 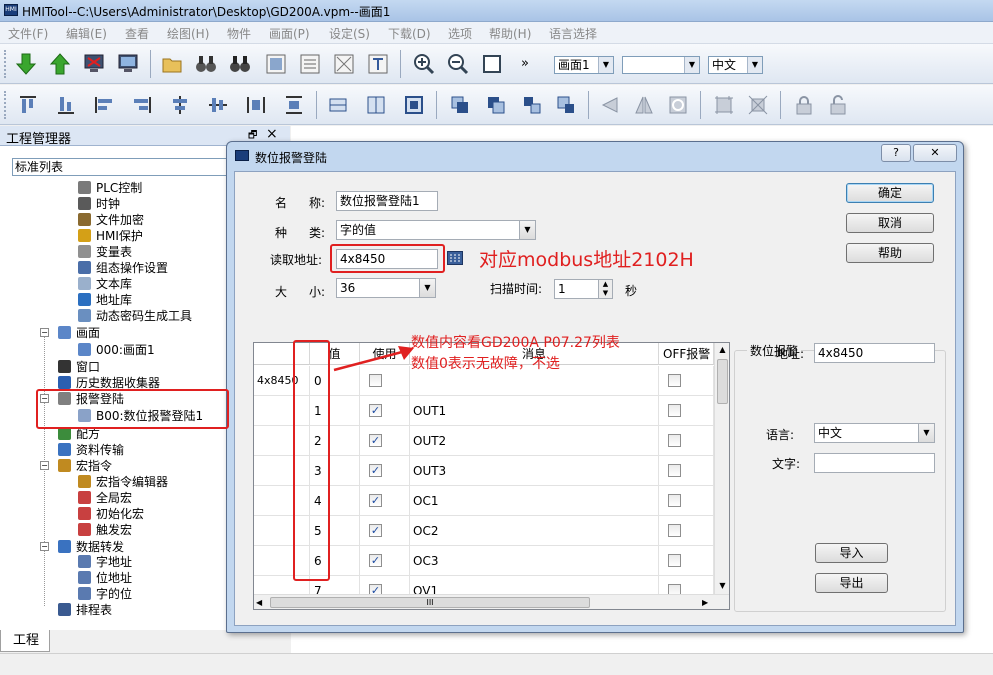 I want to click on cell-message: OUT3, so click(x=534, y=471).